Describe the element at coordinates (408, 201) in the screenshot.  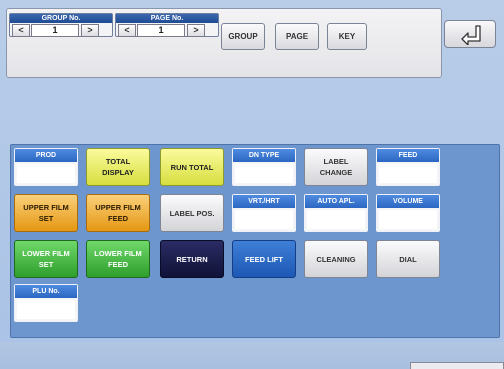
I see `volume-key-label: VOLUME` at that location.